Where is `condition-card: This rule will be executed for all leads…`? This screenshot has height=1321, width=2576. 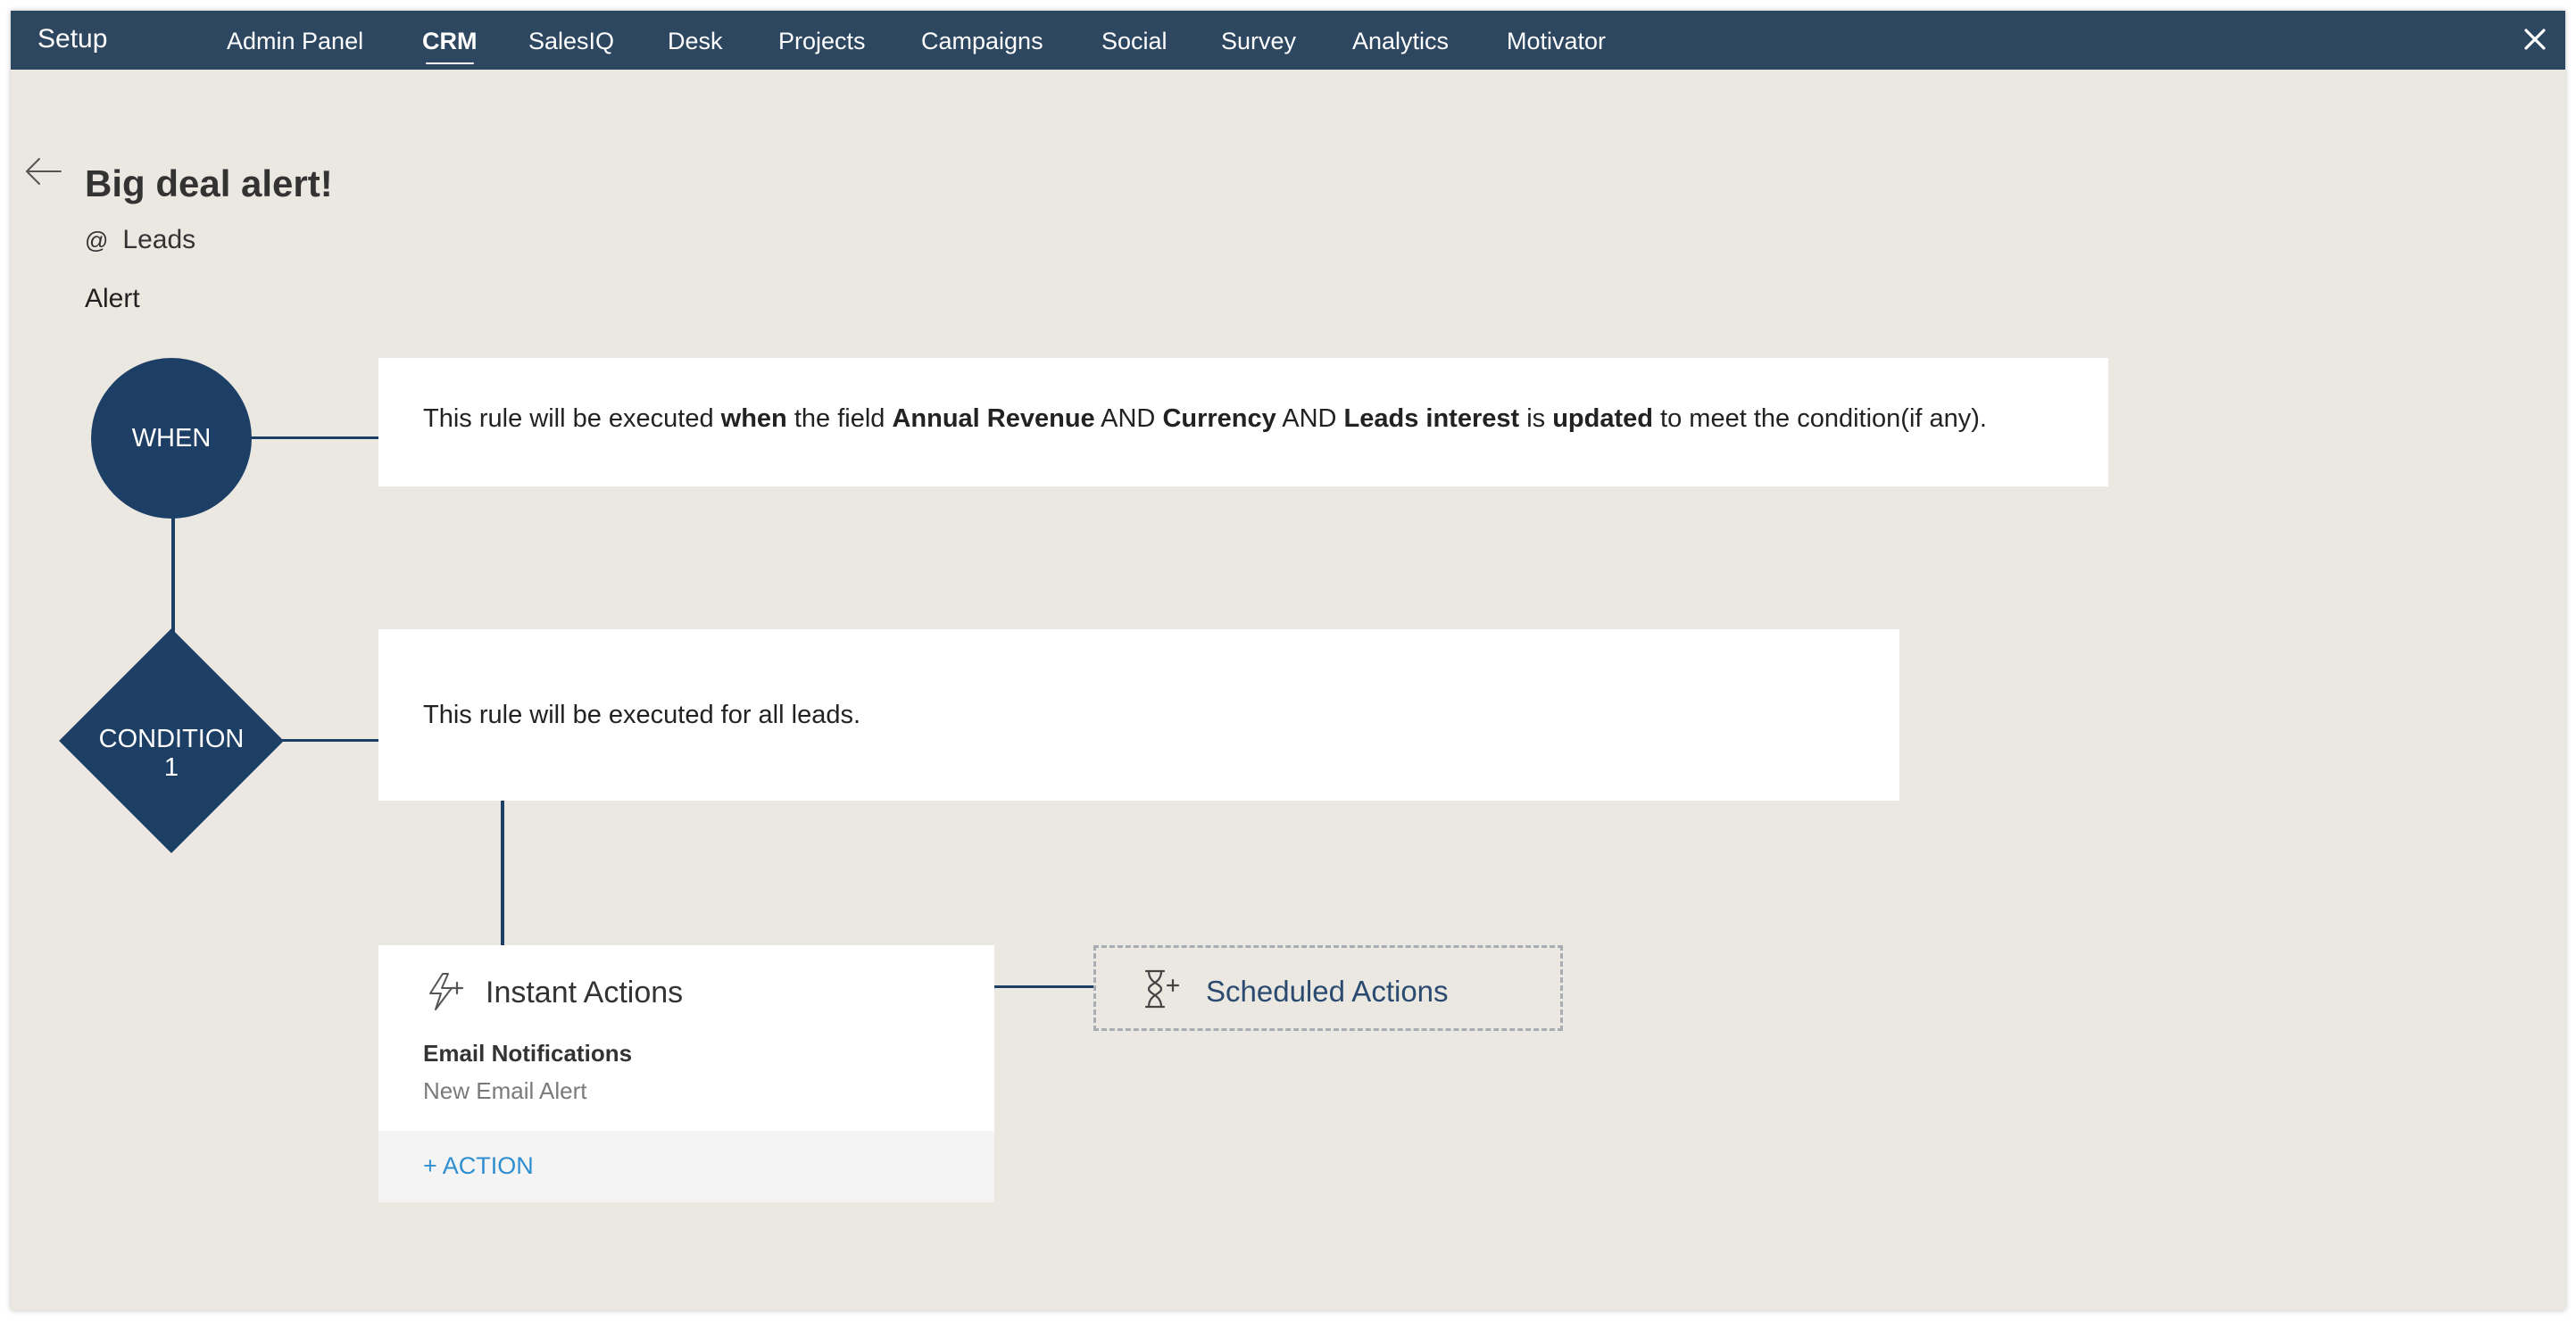
condition-card: This rule will be executed for all leads… is located at coordinates (1138, 715).